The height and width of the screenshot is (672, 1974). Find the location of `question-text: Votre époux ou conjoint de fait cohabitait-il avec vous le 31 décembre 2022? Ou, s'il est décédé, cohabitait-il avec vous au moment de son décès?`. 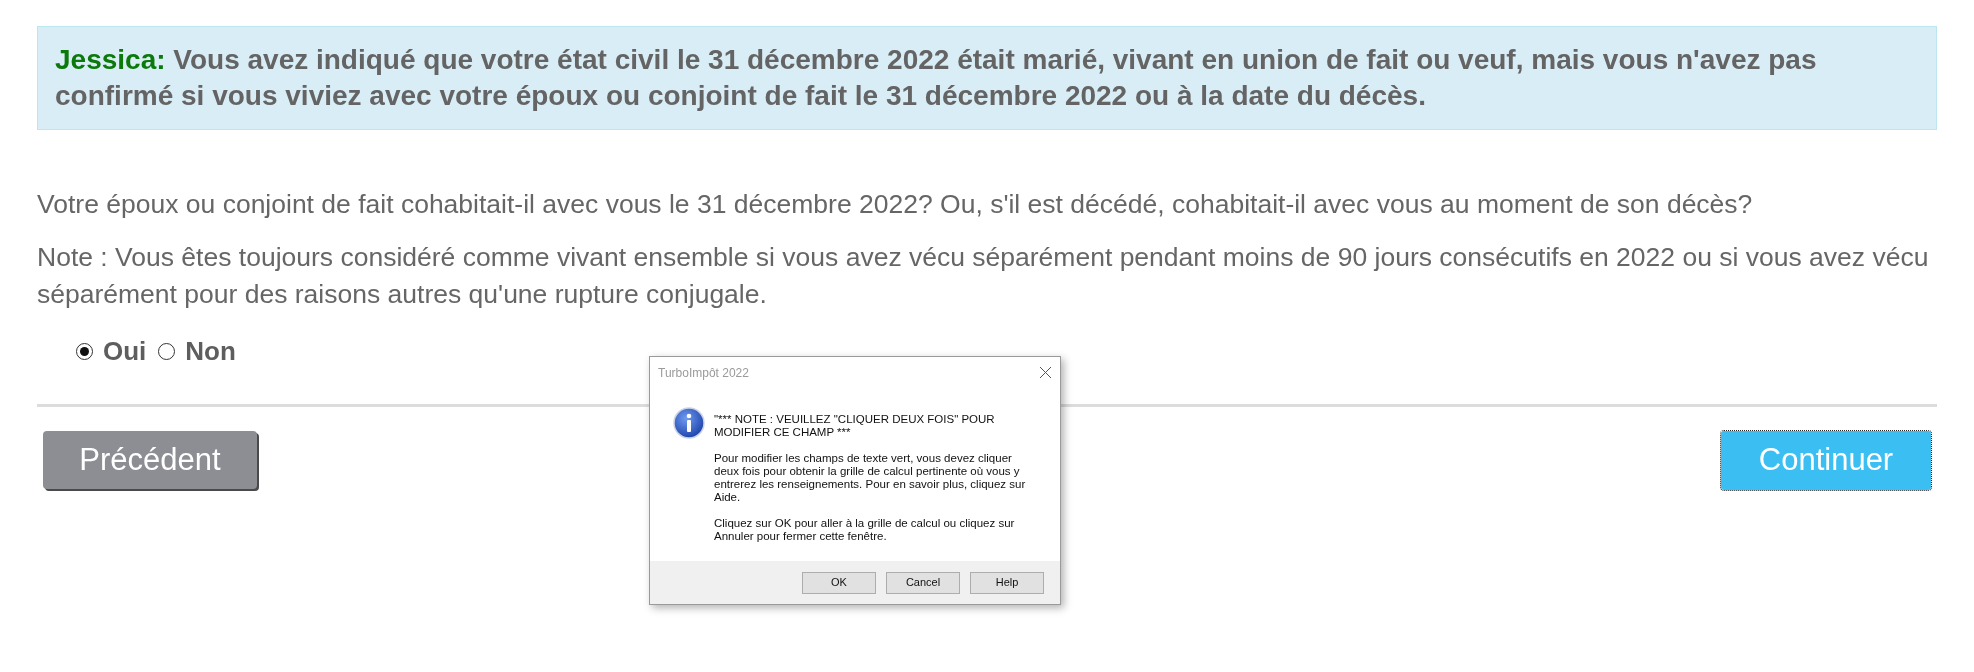

question-text: Votre époux ou conjoint de fait cohabitait-il avec vous le 31 décembre 2022? Ou, s'il est décédé, cohabitait-il avec vous au moment de son décès? is located at coordinates (895, 204).